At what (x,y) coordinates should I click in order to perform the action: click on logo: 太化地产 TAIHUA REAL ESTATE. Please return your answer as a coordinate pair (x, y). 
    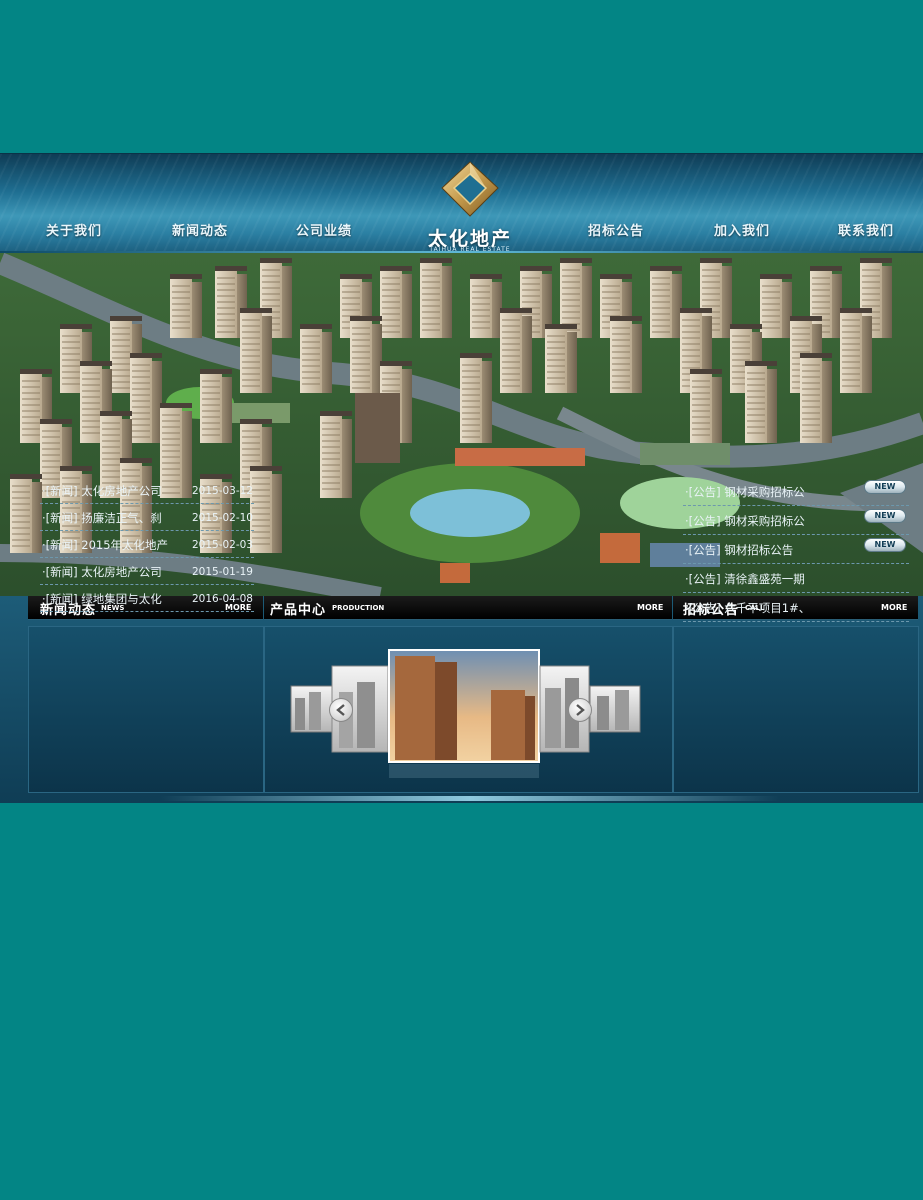
    Looking at the image, I should click on (470, 206).